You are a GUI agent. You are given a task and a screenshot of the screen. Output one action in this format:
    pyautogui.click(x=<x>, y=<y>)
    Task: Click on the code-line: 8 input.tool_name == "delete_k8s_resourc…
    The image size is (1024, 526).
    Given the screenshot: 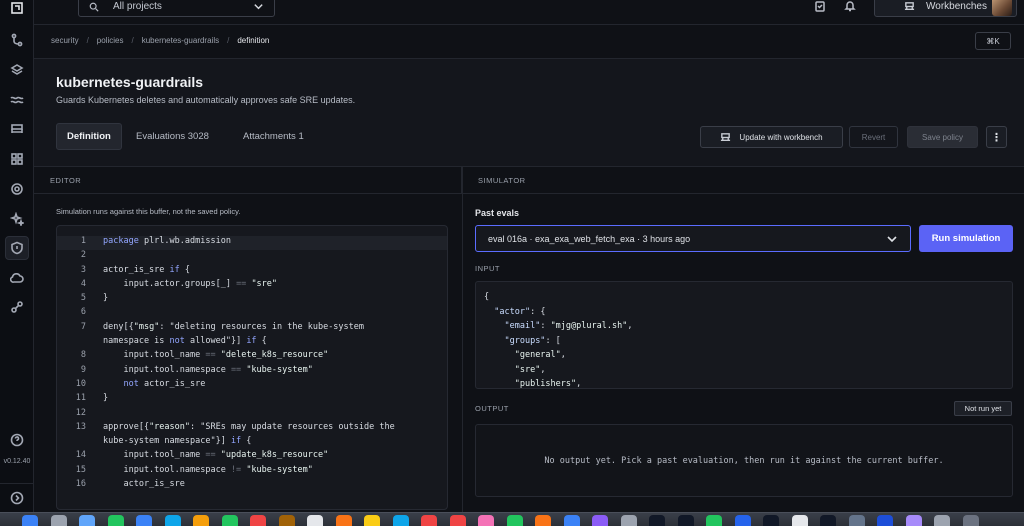 What is the action you would take?
    pyautogui.click(x=252, y=357)
    